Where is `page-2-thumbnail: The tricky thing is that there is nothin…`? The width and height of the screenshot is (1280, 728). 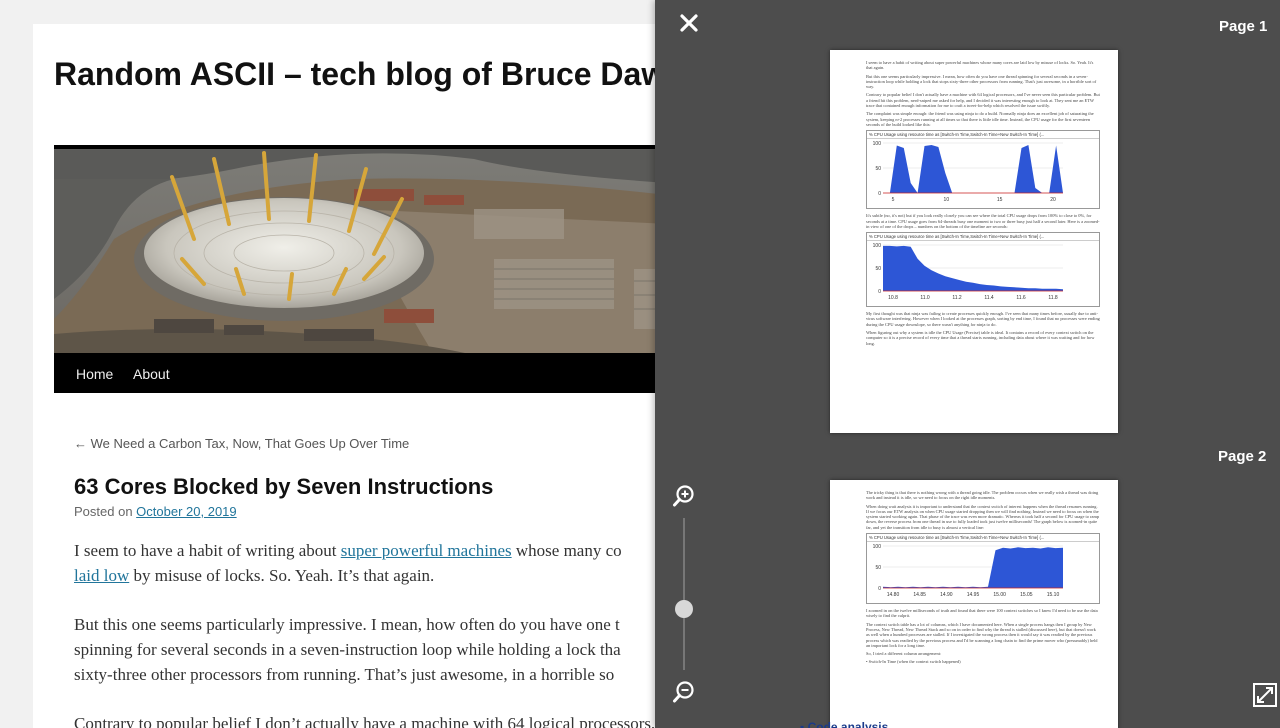 page-2-thumbnail: The tricky thing is that there is nothin… is located at coordinates (974, 604).